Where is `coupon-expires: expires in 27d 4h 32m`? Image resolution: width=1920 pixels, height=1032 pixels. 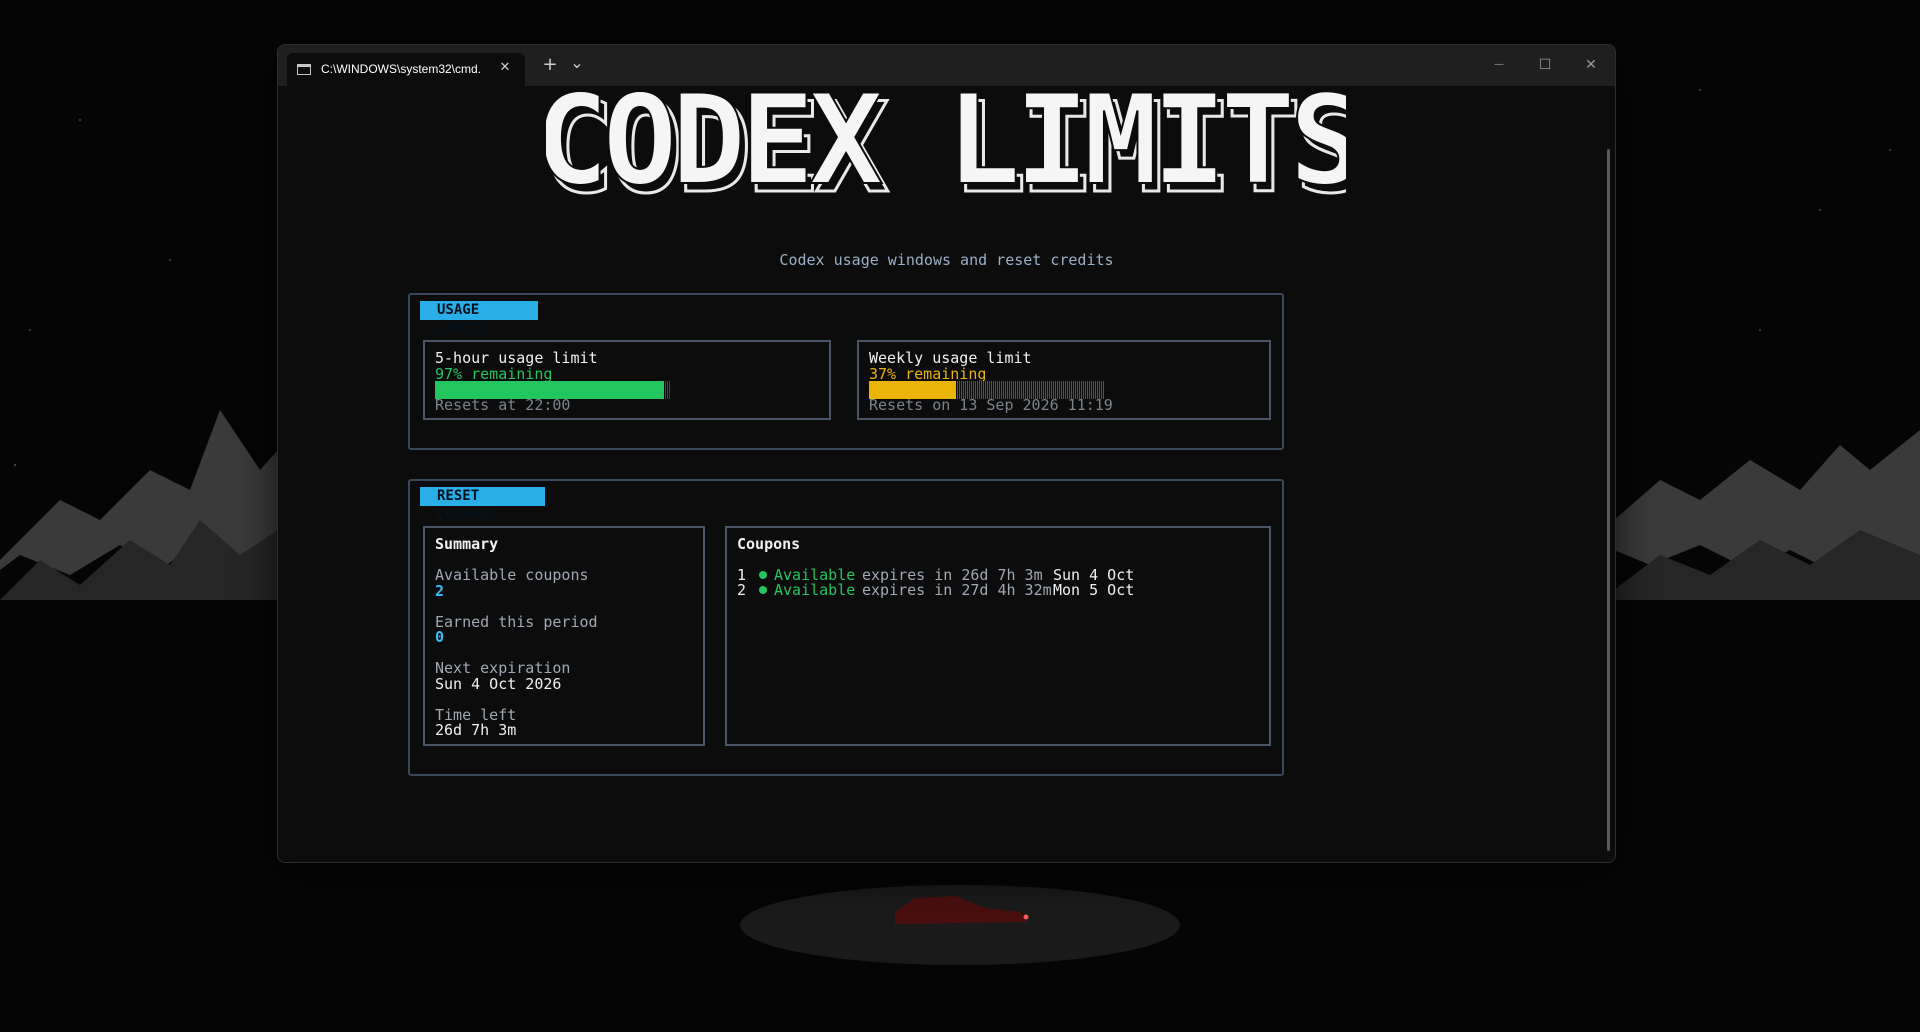
coupon-expires: expires in 27d 4h 32m is located at coordinates (957, 590).